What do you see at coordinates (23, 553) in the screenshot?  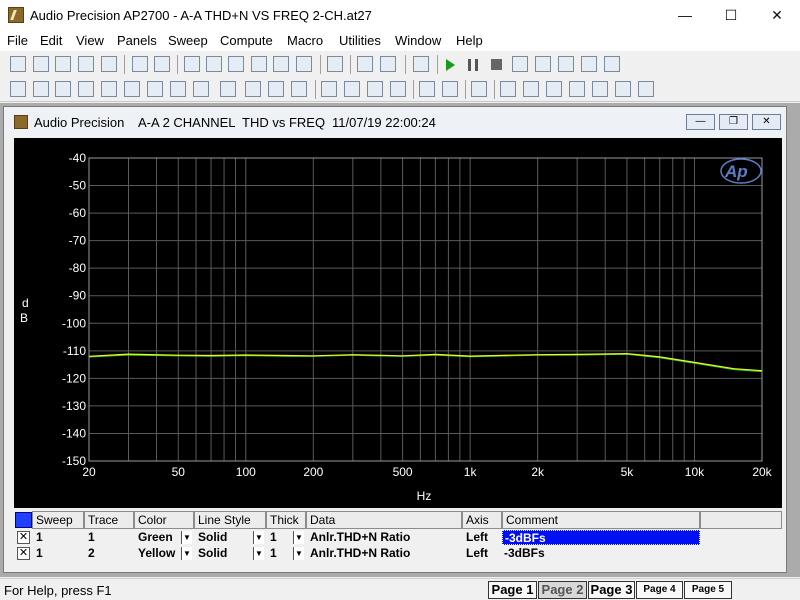 I see `row-2-enabled-checkbox: ✕` at bounding box center [23, 553].